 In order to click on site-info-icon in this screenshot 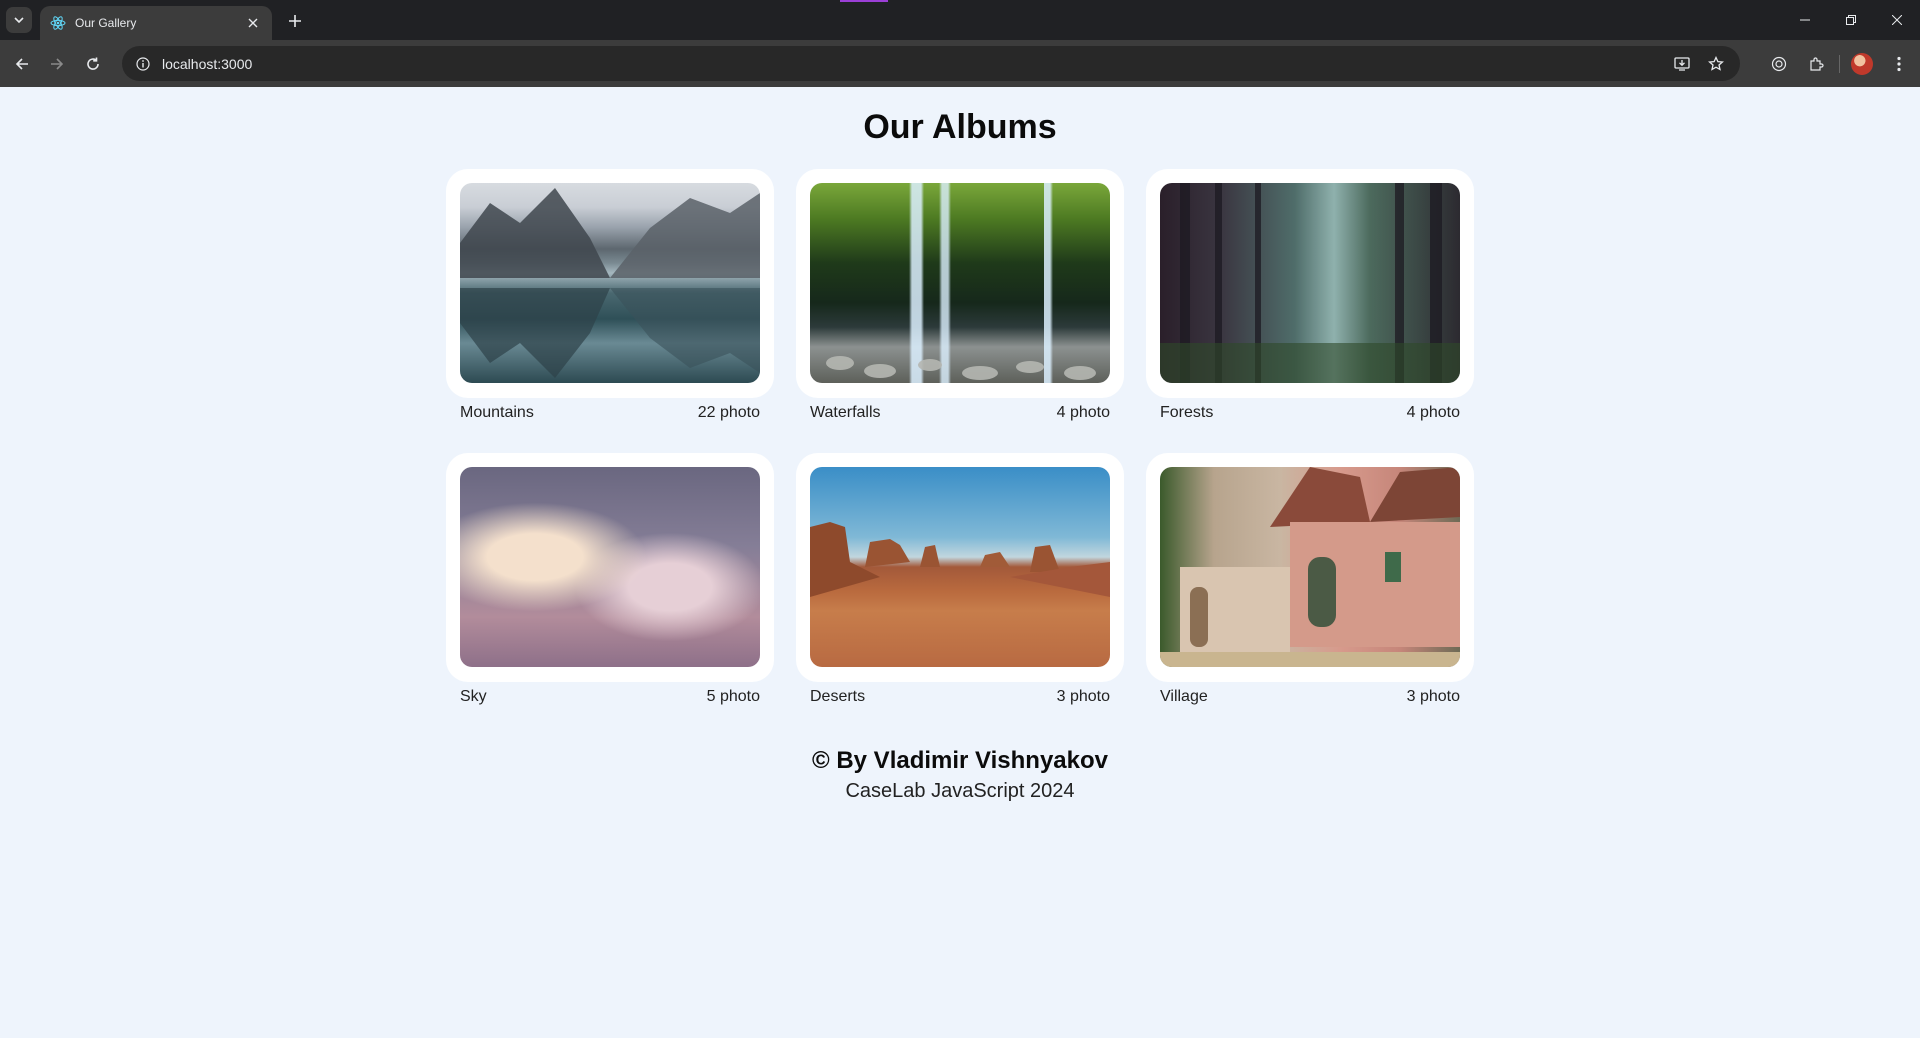, I will do `click(143, 64)`.